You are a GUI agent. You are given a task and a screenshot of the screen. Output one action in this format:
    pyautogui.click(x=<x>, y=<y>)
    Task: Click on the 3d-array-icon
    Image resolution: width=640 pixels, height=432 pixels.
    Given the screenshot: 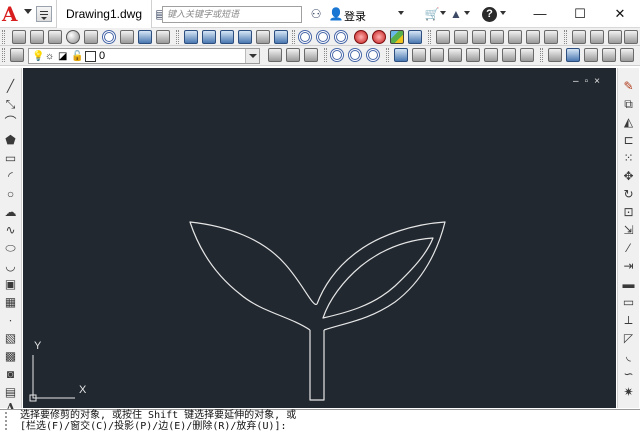 What is the action you would take?
    pyautogui.click(x=415, y=37)
    